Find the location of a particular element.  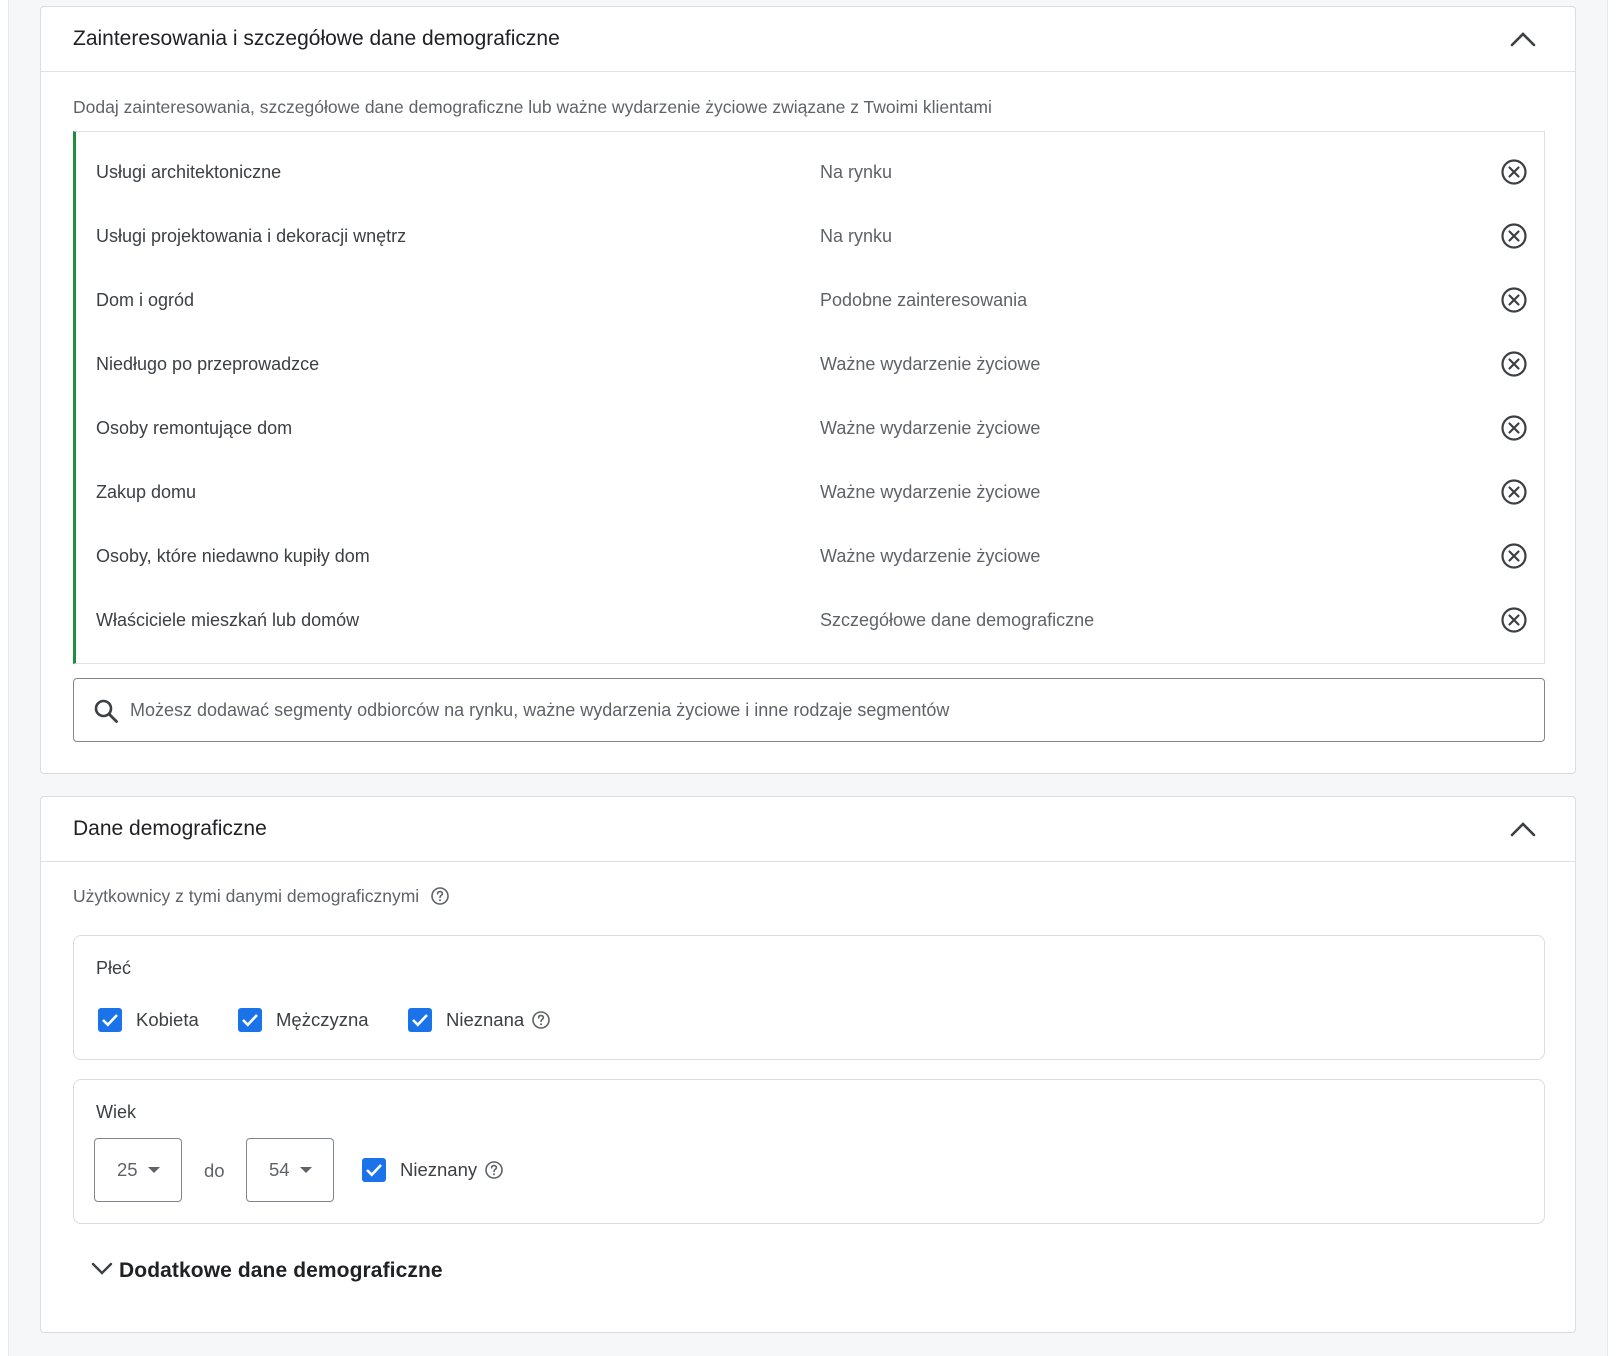

gender-unknown-checkbox: Nieznana is located at coordinates (480, 1020).